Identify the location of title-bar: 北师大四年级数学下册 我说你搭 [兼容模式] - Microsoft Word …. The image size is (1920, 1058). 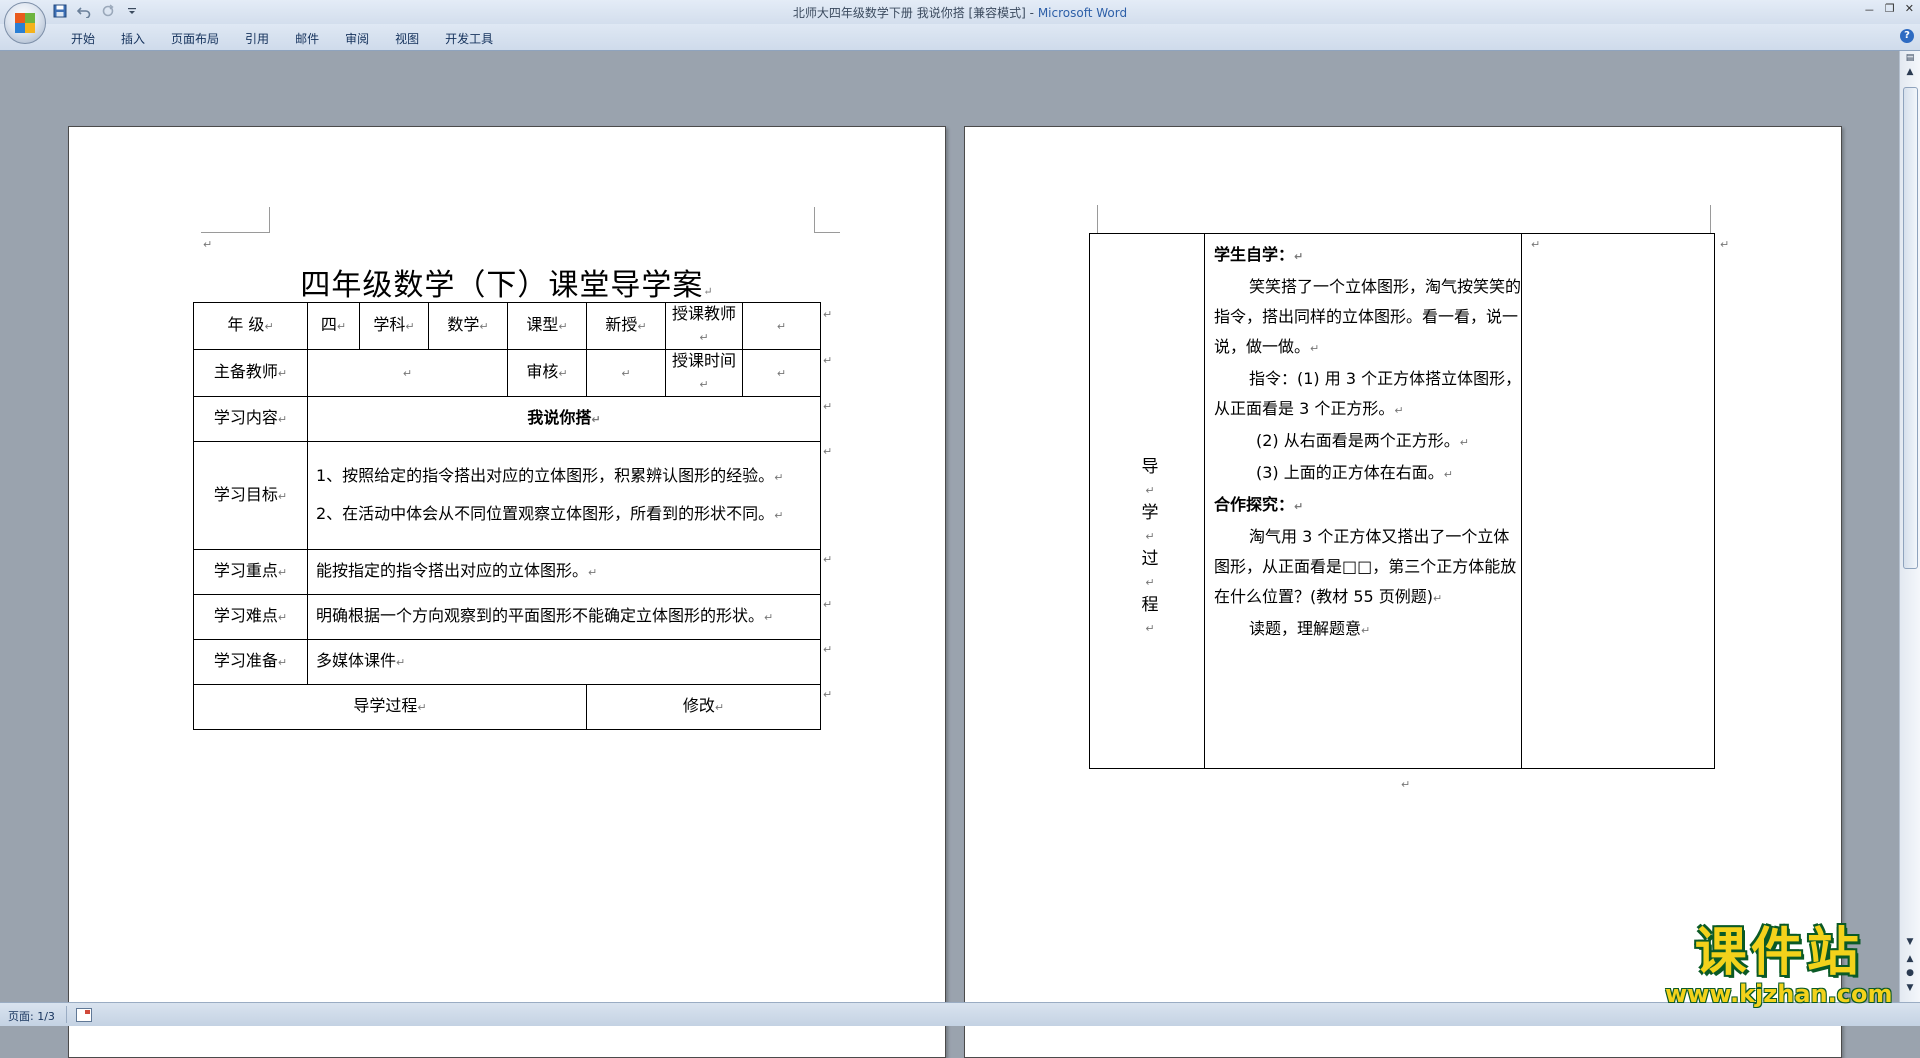
(960, 12).